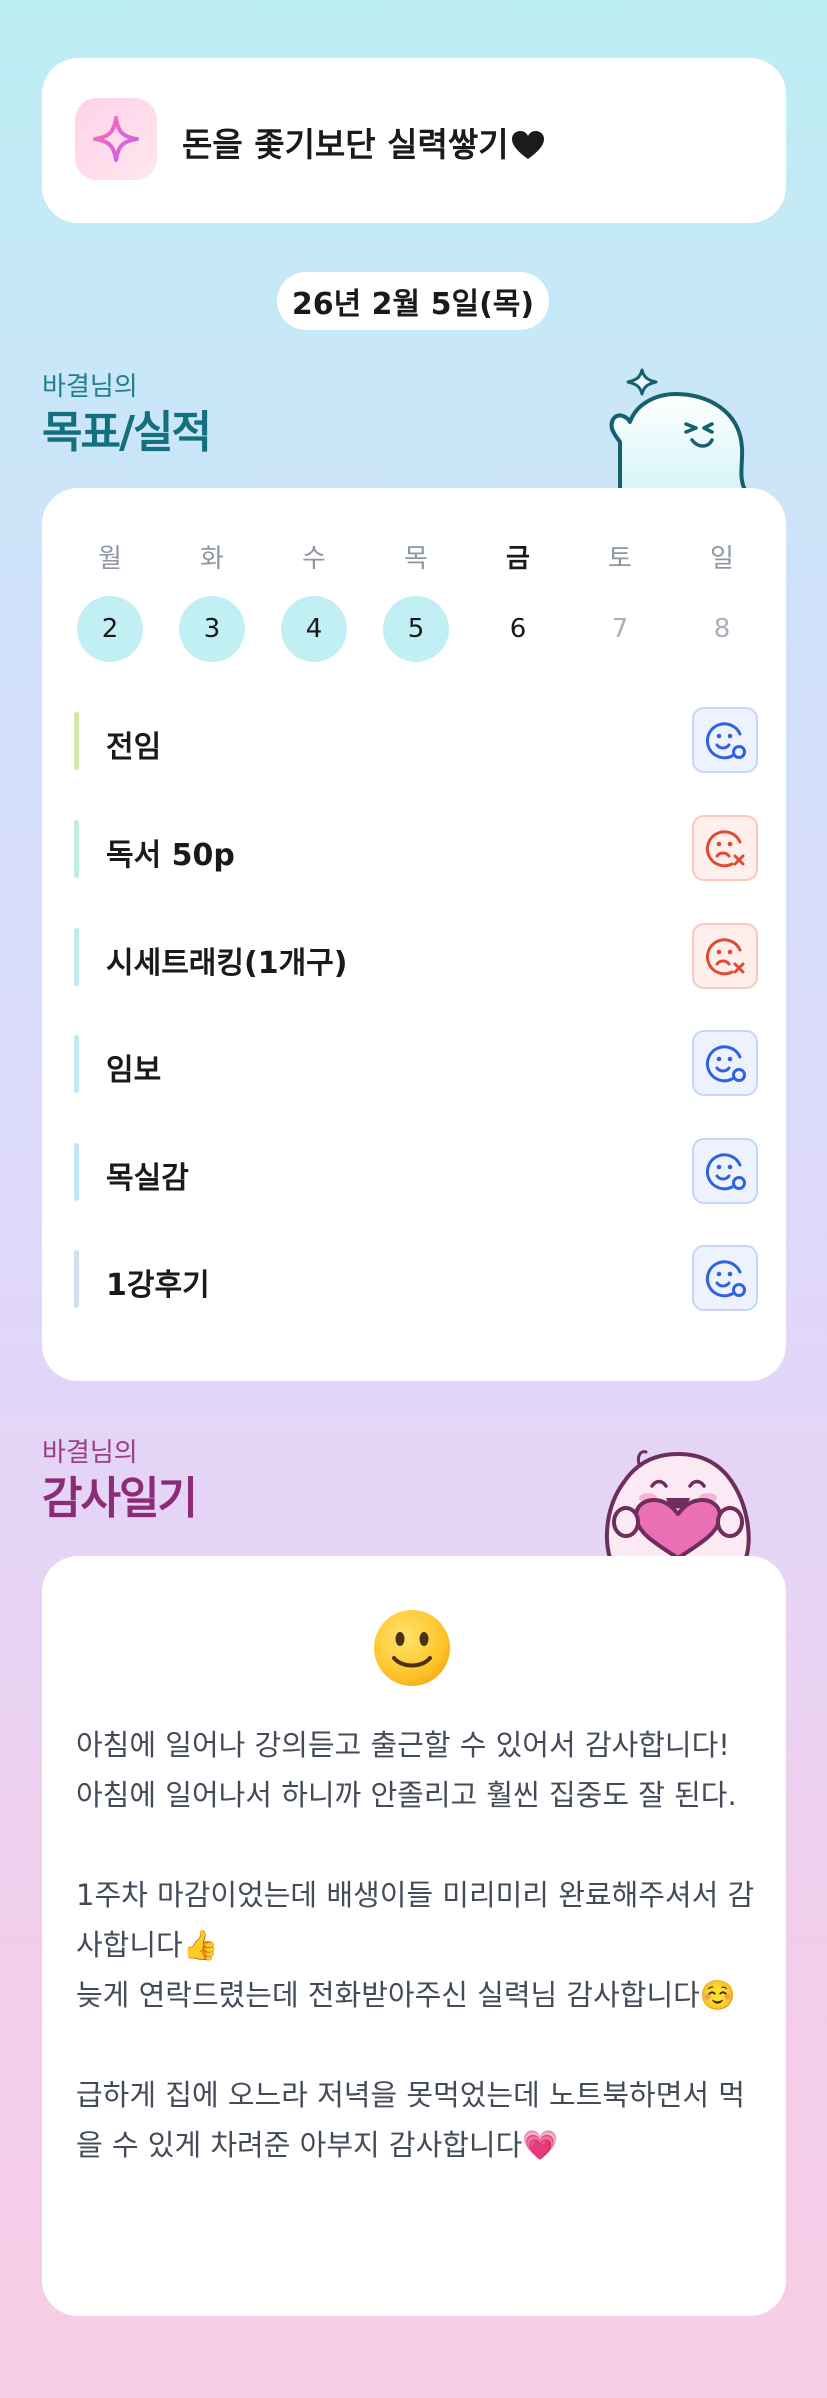  I want to click on goal-row: 독서 50p, so click(416, 849).